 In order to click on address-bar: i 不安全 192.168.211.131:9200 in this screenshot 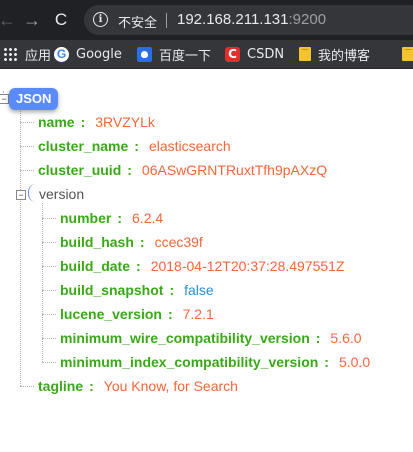, I will do `click(248, 20)`.